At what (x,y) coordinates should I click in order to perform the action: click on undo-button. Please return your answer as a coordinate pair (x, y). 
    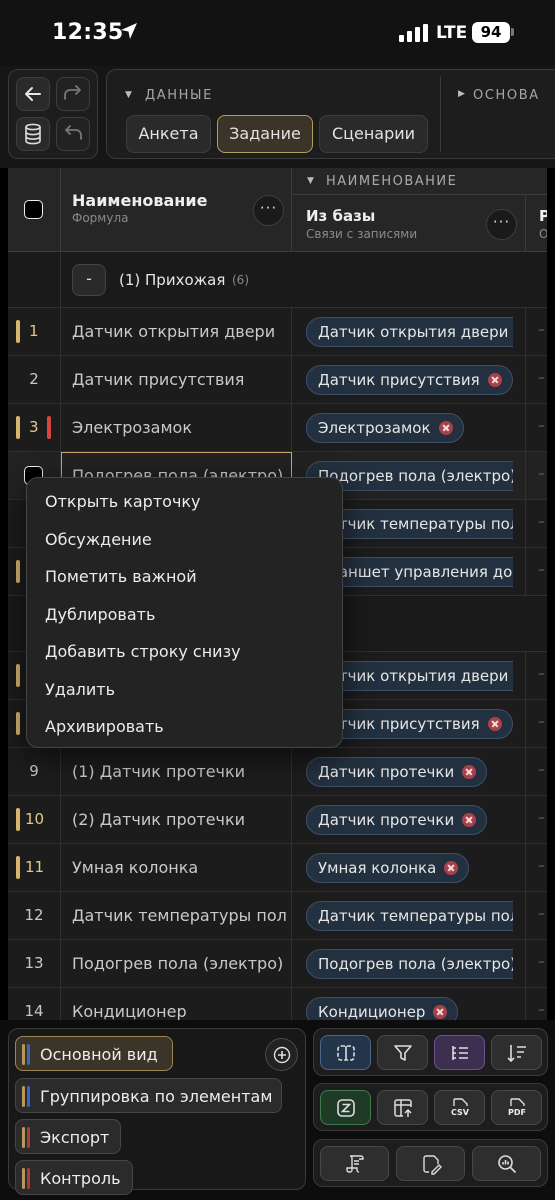
    Looking at the image, I should click on (73, 134).